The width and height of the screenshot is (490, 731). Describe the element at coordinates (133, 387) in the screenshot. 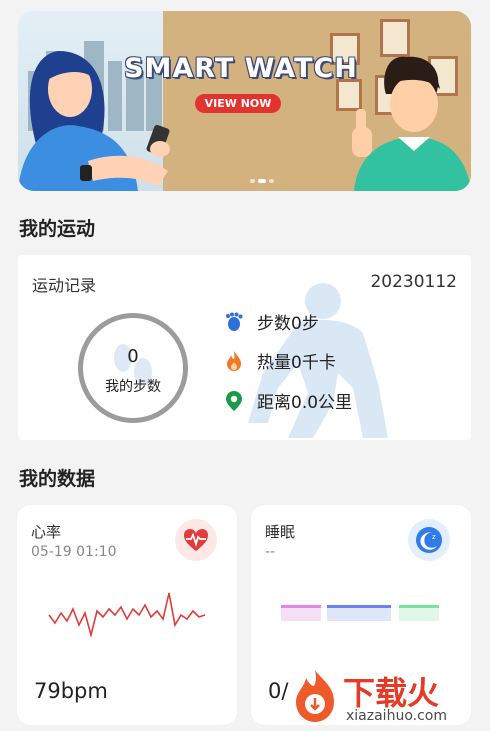

I see `steps-label: 我的步数` at that location.